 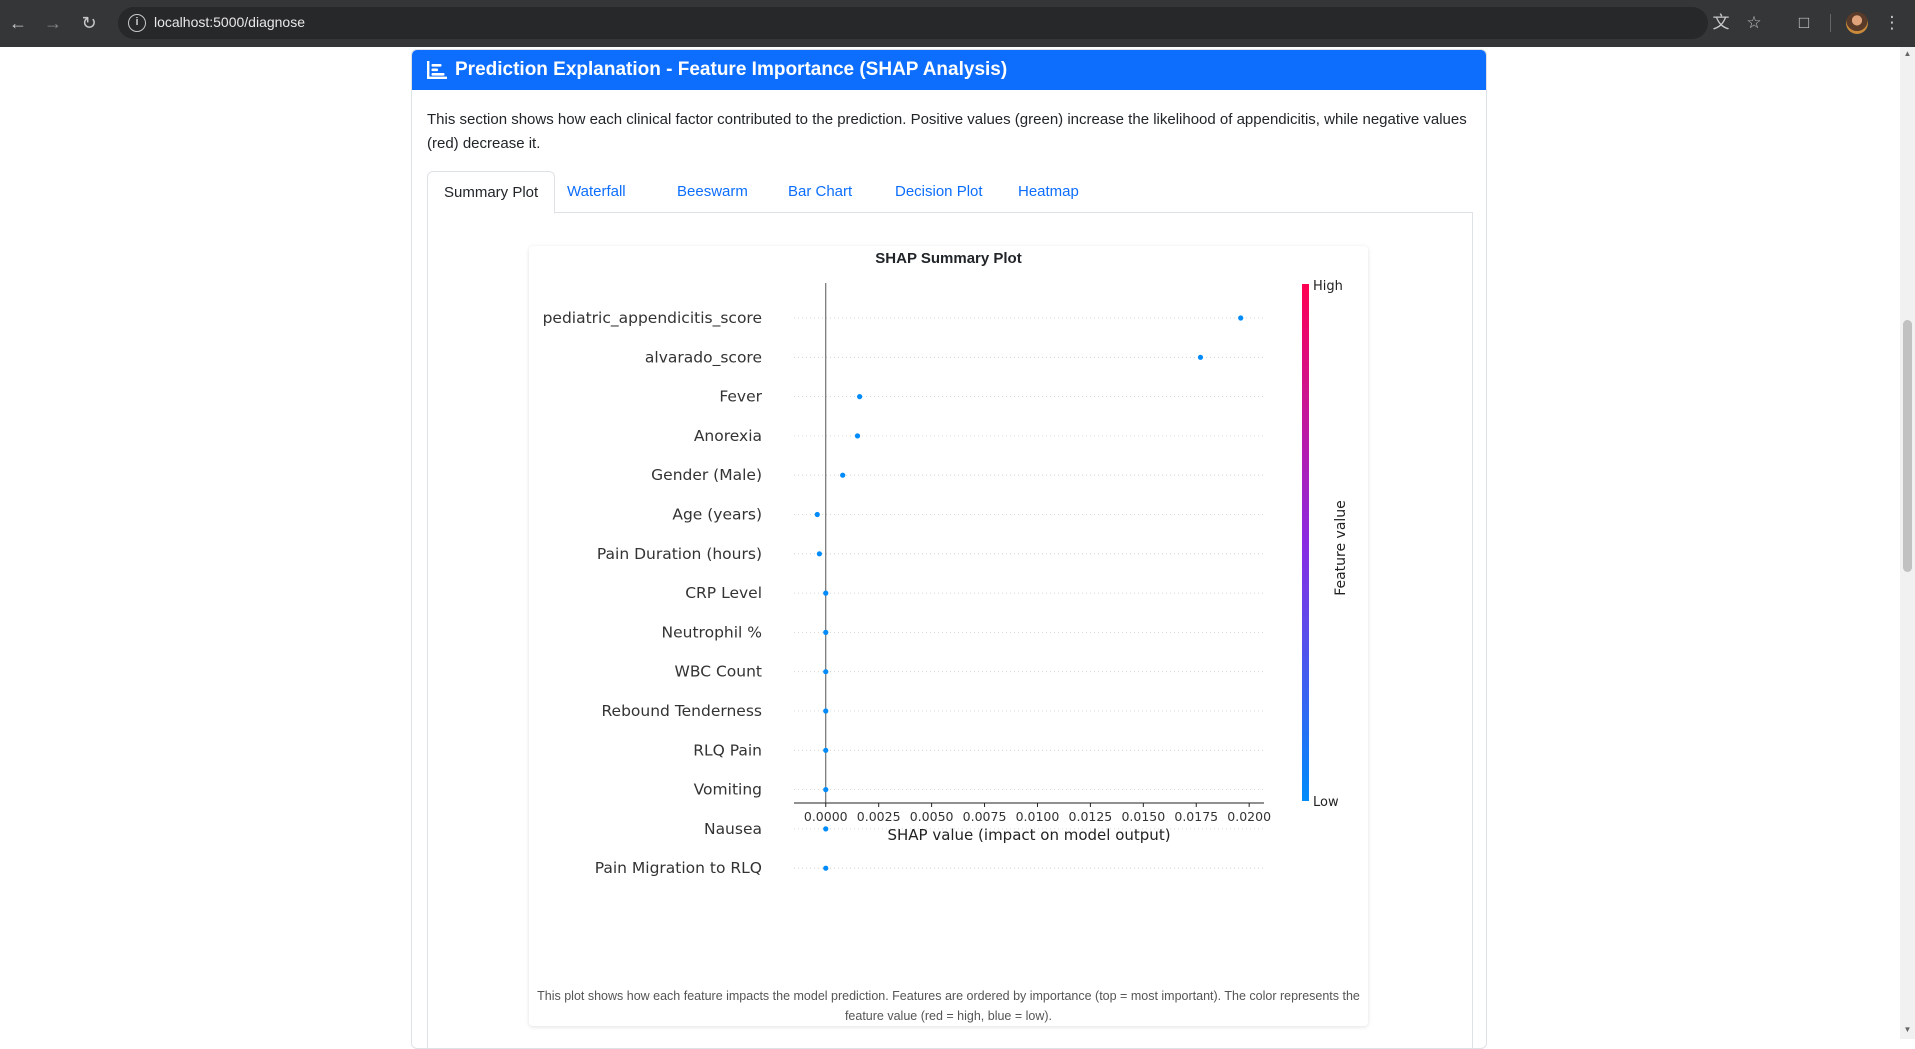 I want to click on feature-label: Anorexia, so click(x=728, y=436).